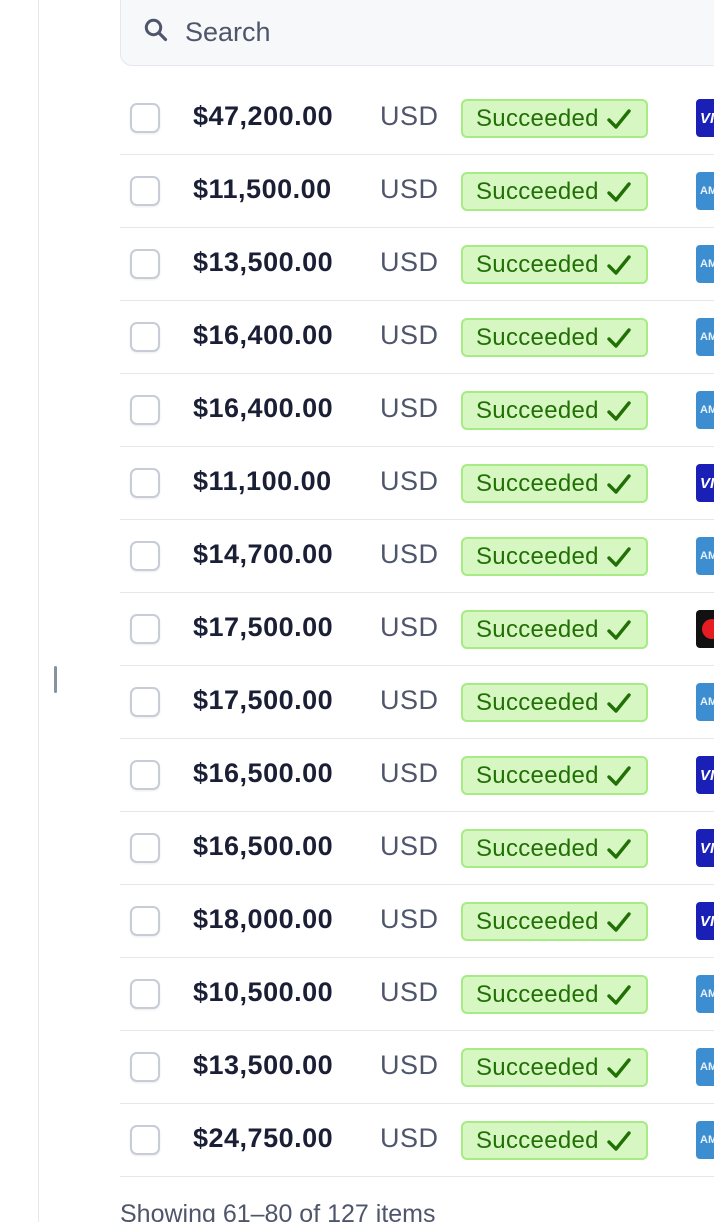 Image resolution: width=714 pixels, height=1222 pixels. What do you see at coordinates (263, 773) in the screenshot?
I see `payment-amount: $16,500.00` at bounding box center [263, 773].